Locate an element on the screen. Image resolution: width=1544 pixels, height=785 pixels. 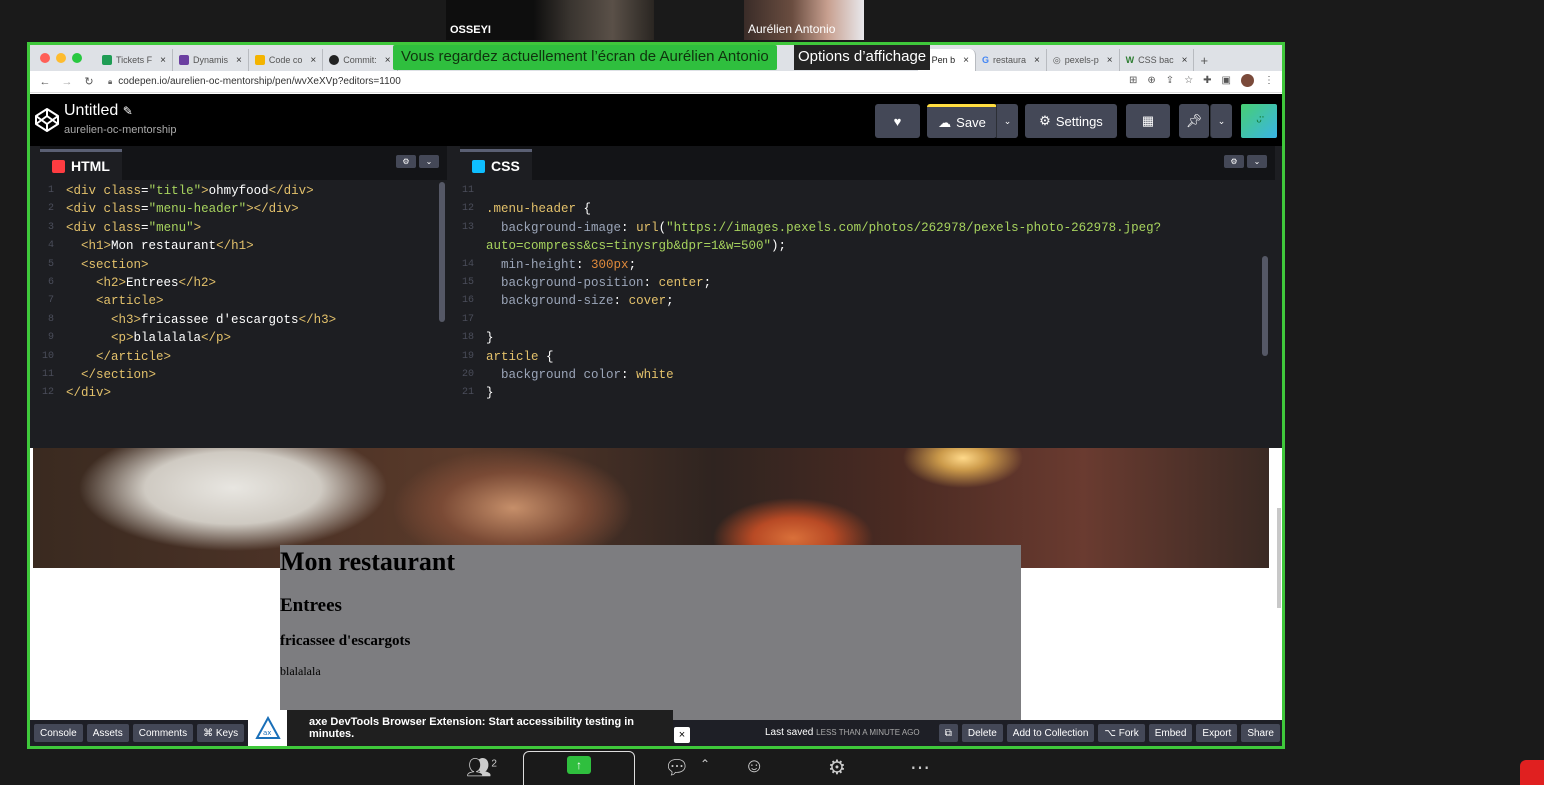
code-line: 21} is located at coordinates (867, 393).